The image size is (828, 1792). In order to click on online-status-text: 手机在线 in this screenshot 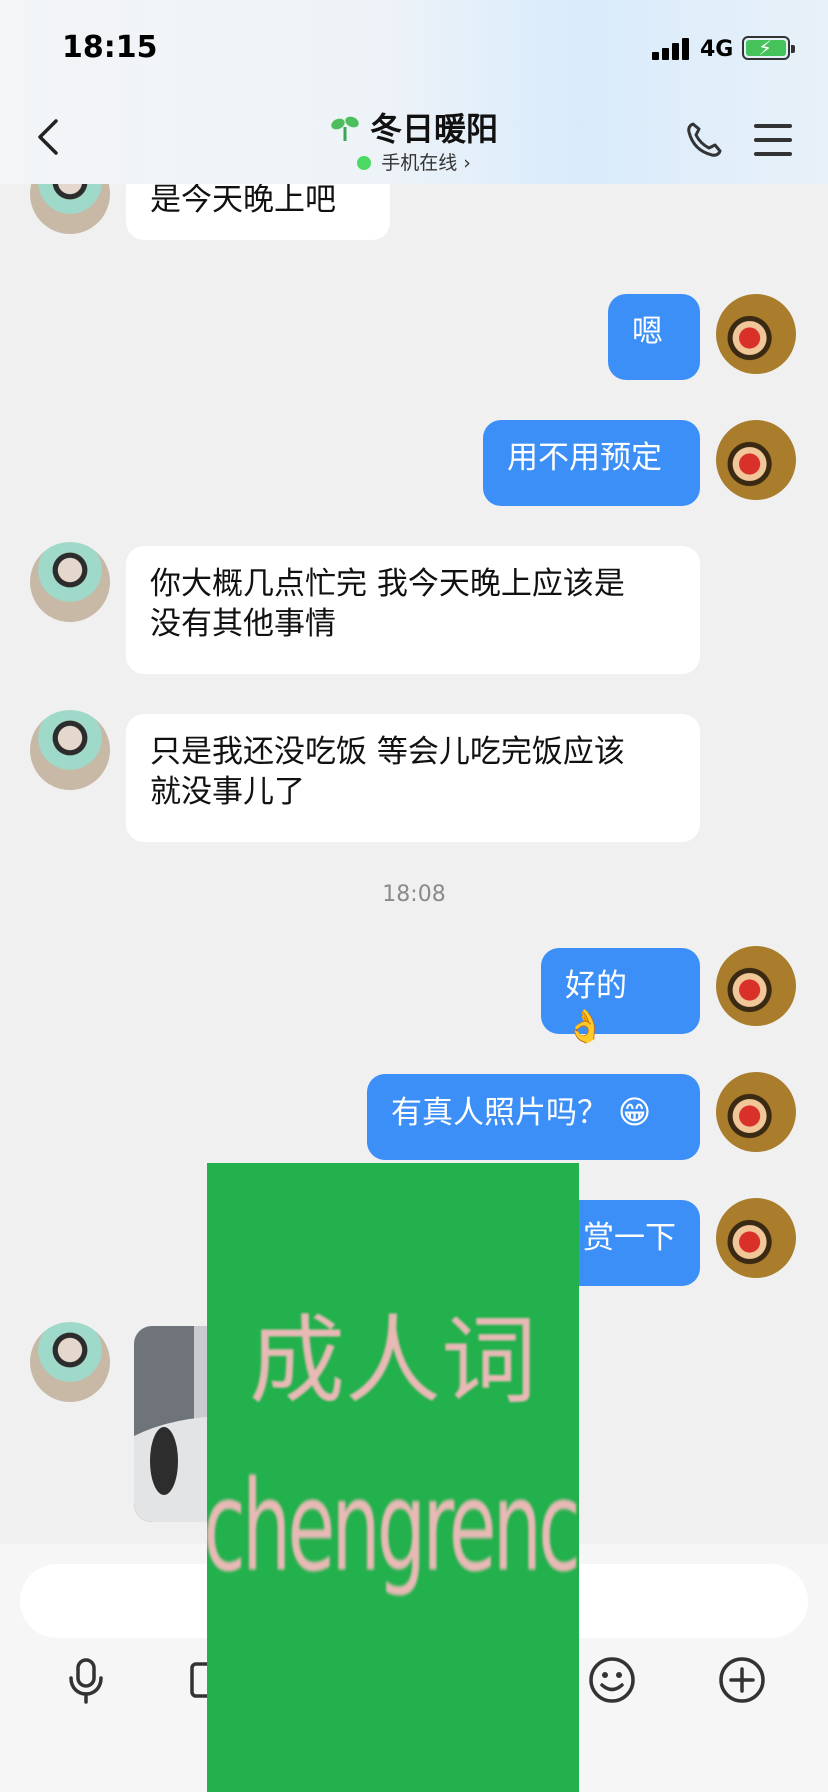, I will do `click(419, 163)`.